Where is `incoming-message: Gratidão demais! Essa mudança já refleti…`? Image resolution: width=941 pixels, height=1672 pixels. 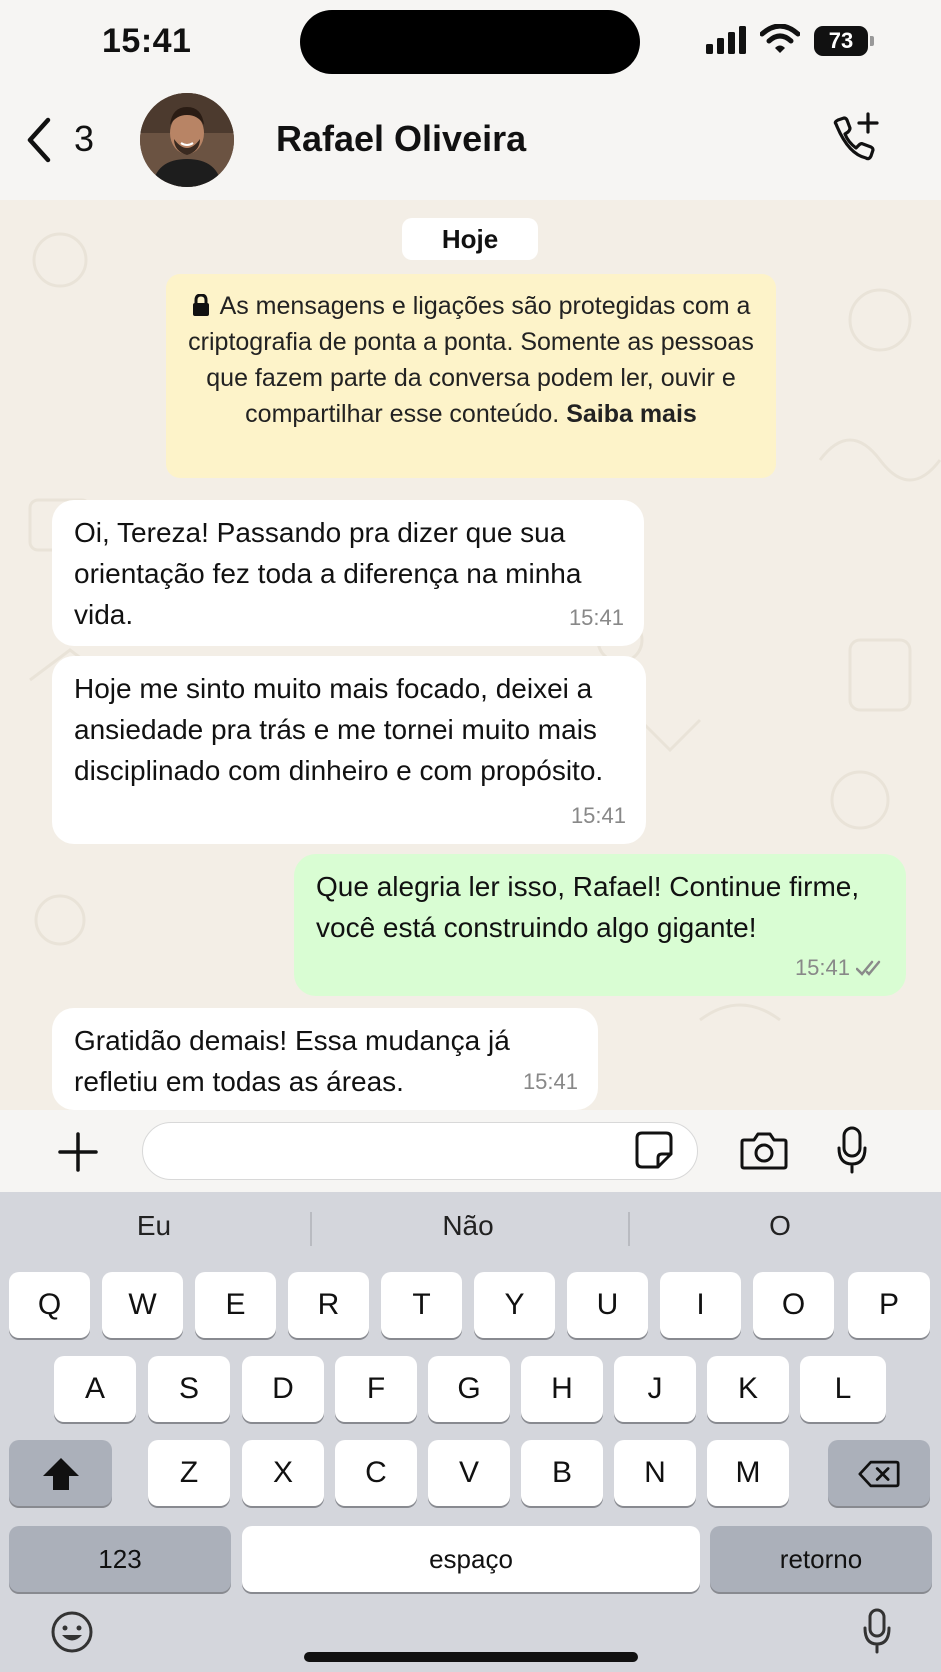 incoming-message: Gratidão demais! Essa mudança já refleti… is located at coordinates (325, 1059).